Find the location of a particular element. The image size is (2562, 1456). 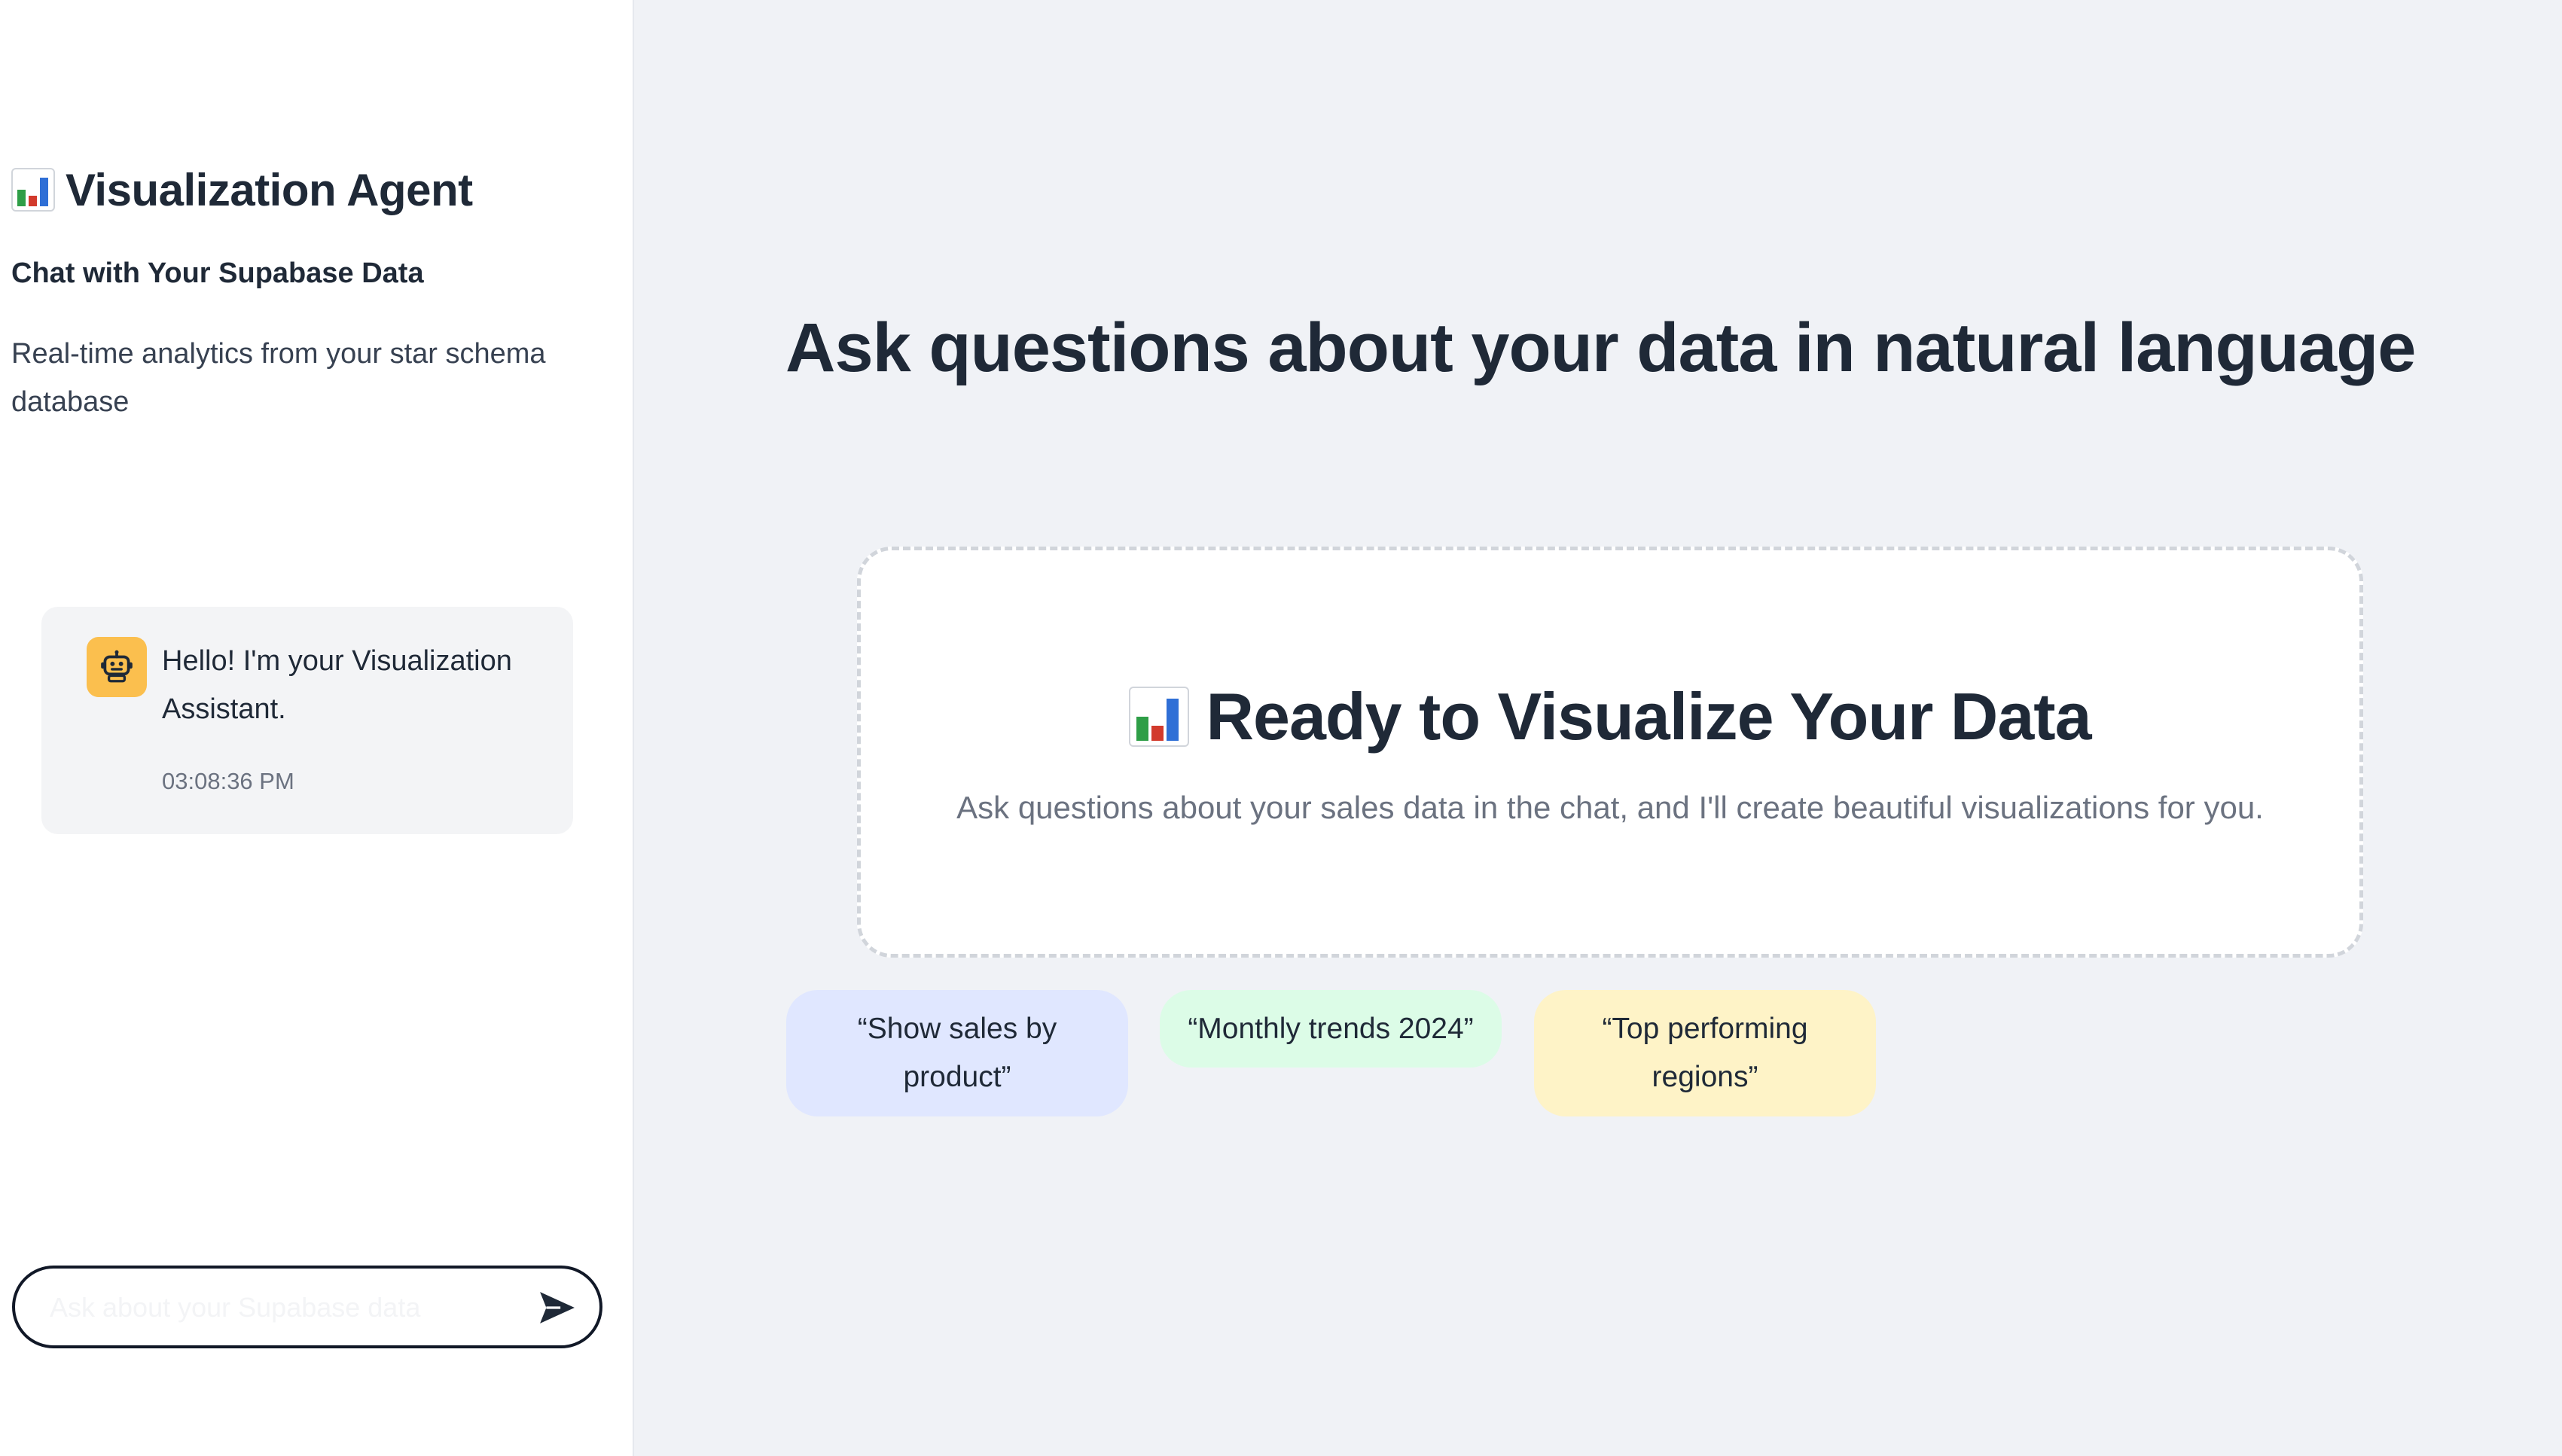

chat-input-container is located at coordinates (307, 1307).